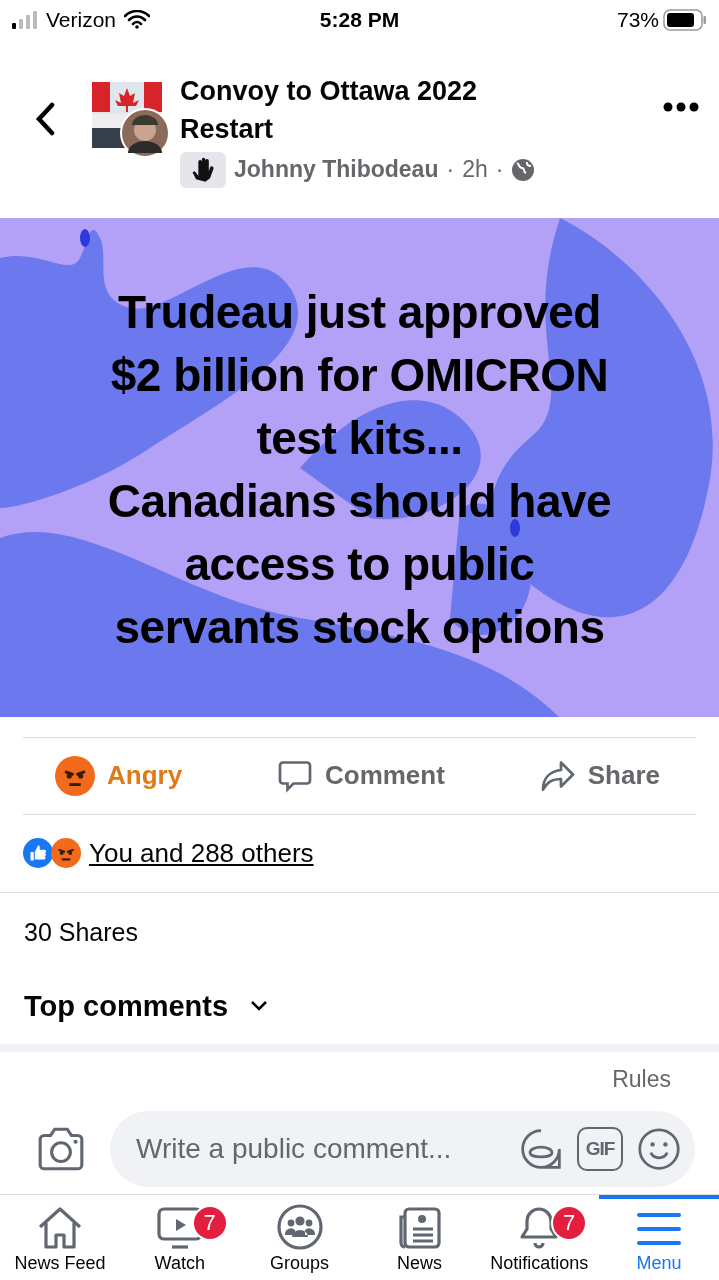  I want to click on share-button: Share, so click(599, 775).